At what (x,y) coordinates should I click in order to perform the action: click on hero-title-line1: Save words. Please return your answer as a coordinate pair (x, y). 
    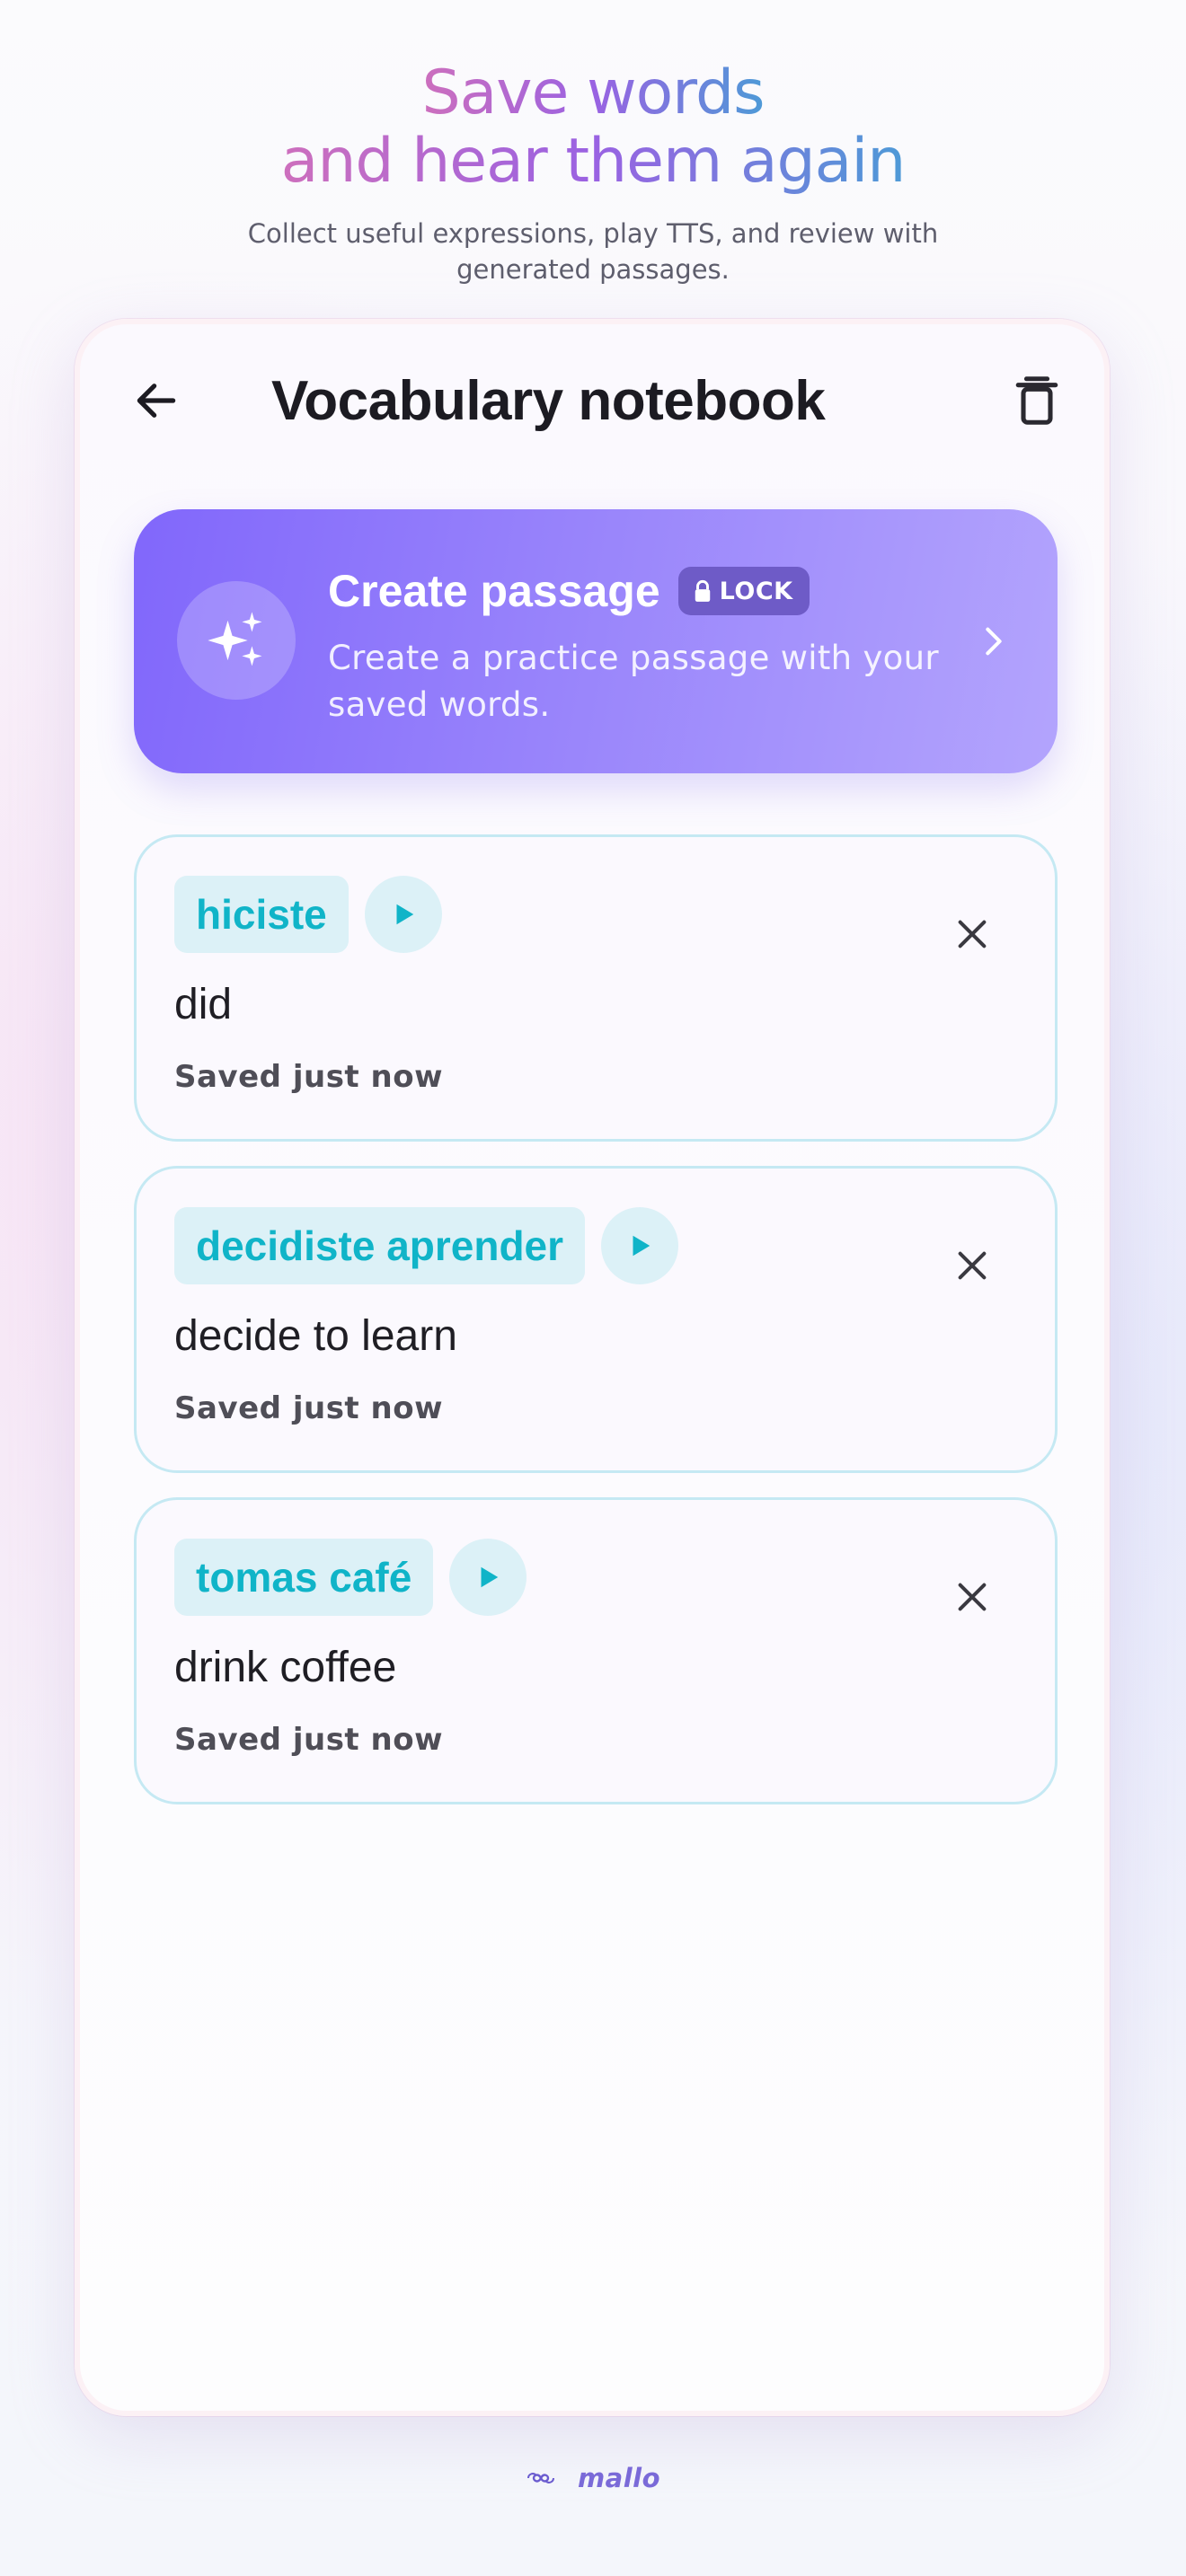
    Looking at the image, I should click on (593, 92).